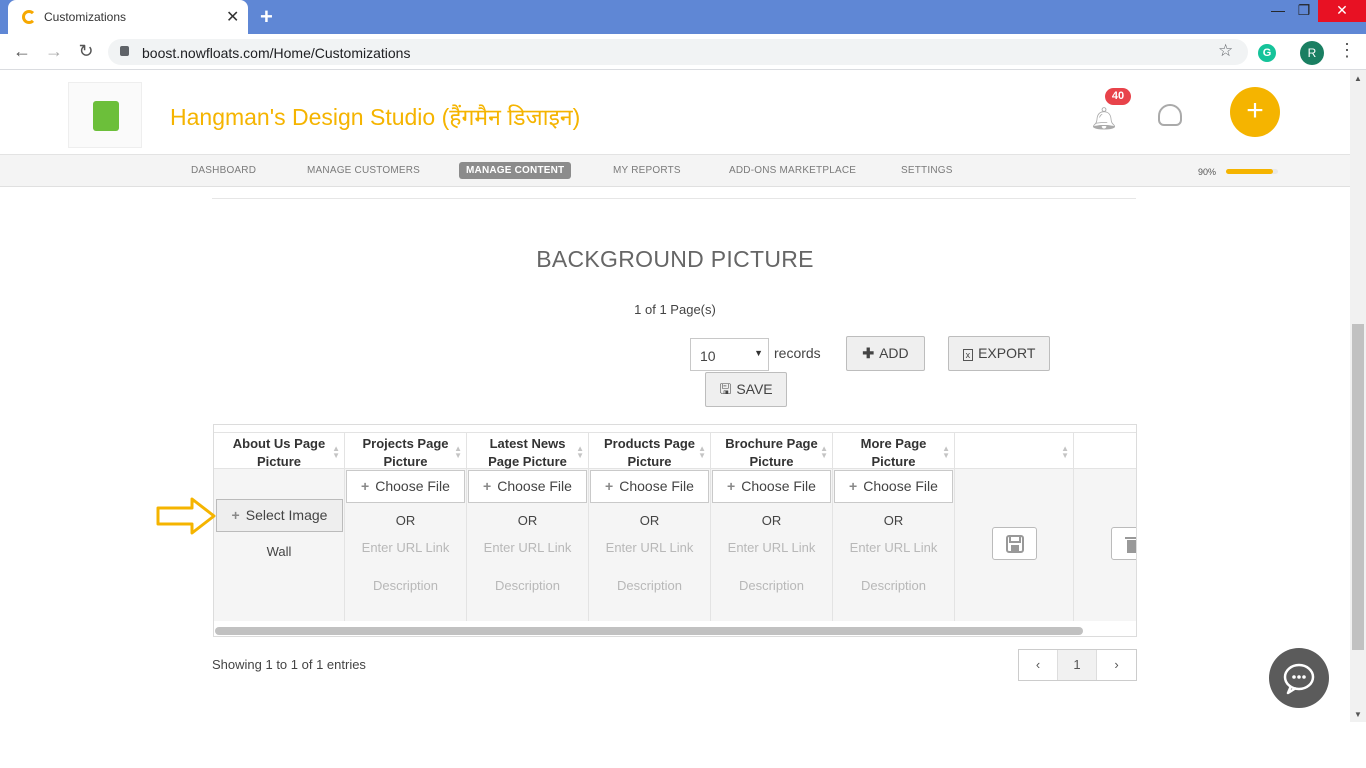 The image size is (1366, 768). I want to click on cell-delete-action, so click(1105, 545).